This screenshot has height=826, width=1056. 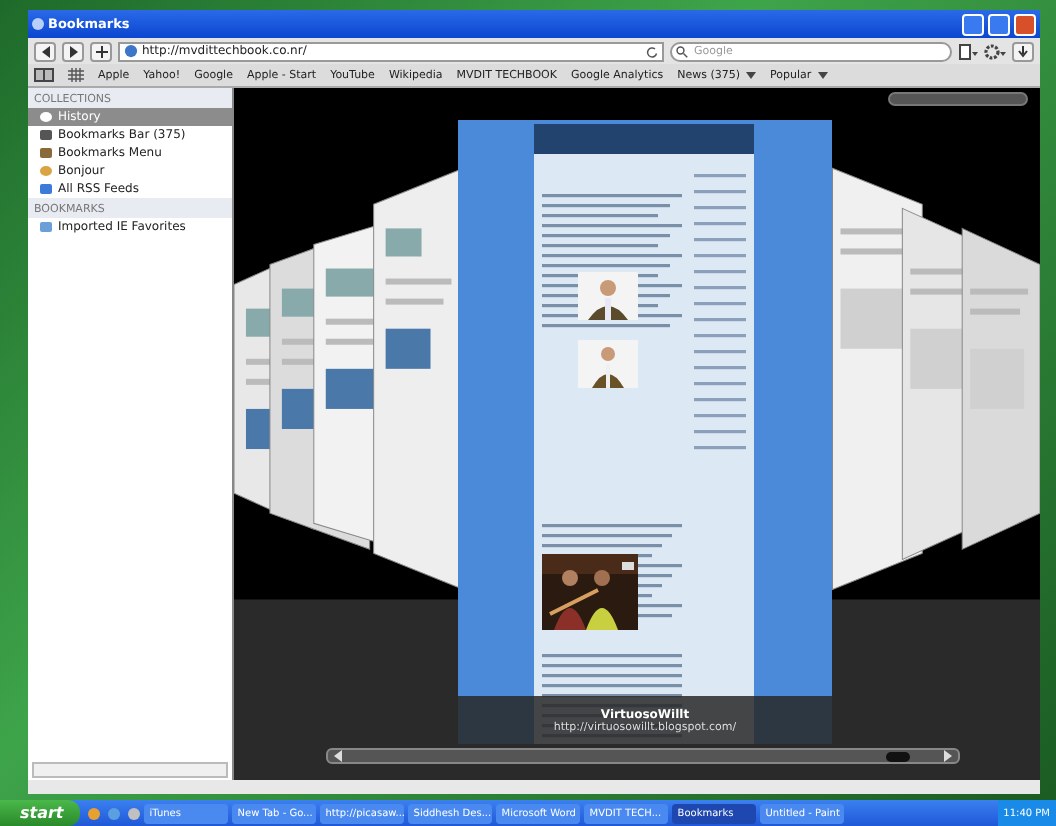 I want to click on cover-flow-scrollbar, so click(x=643, y=756).